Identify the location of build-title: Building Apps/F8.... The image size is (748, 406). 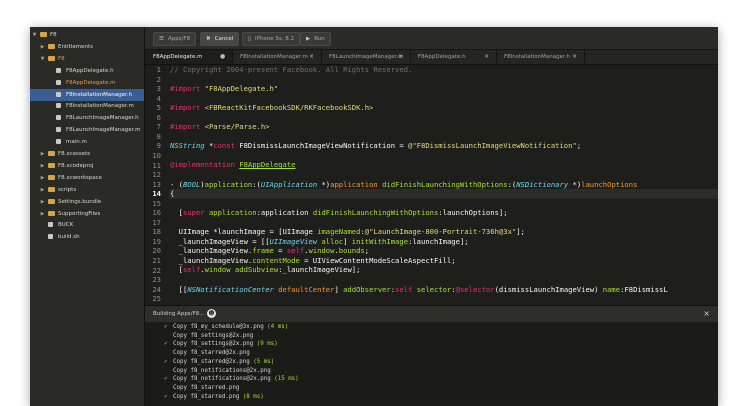
(179, 314).